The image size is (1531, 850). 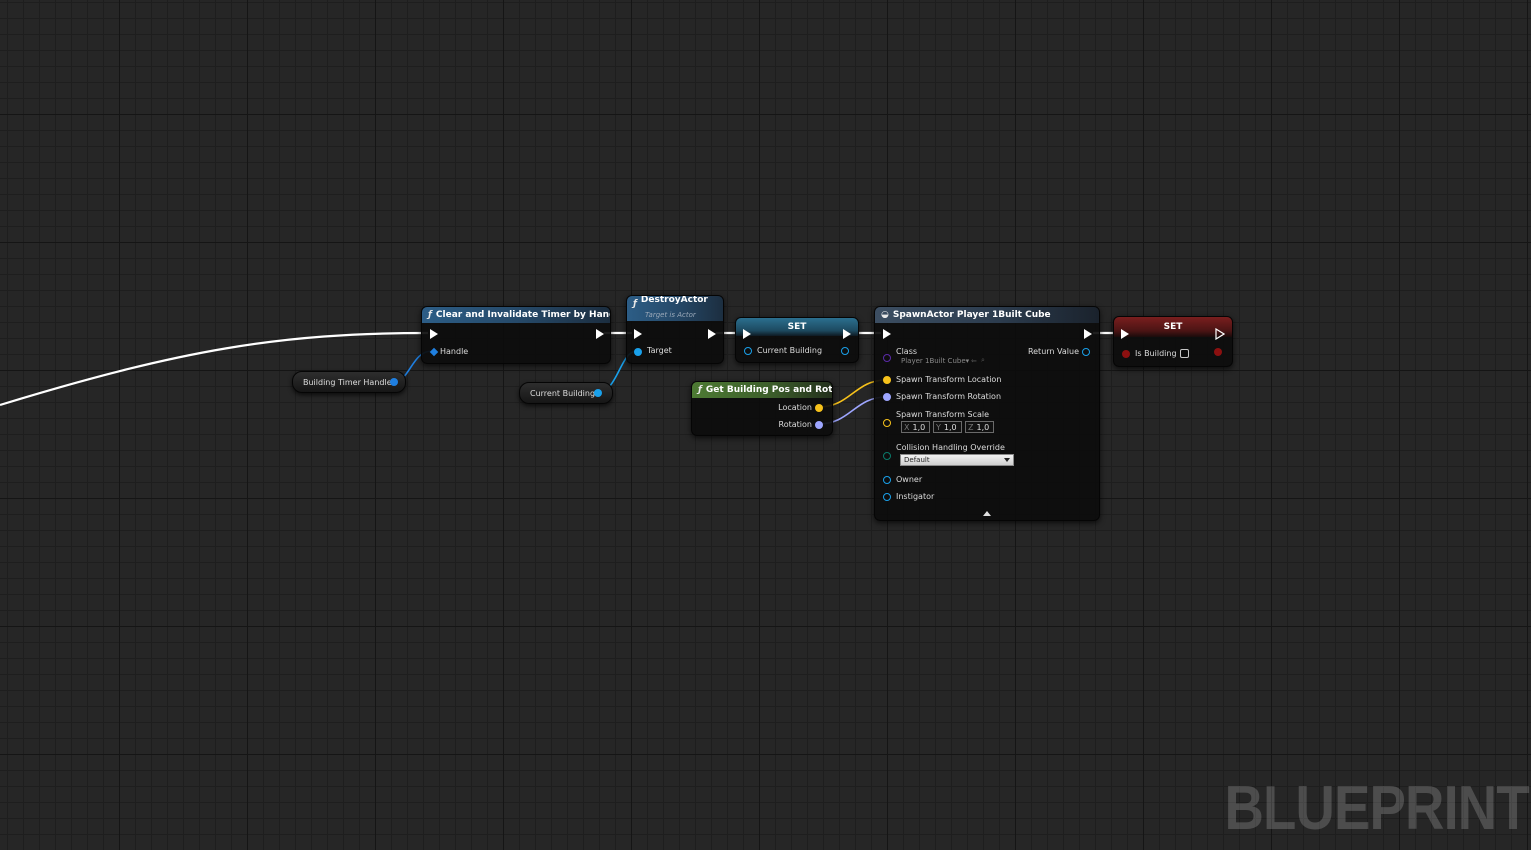 What do you see at coordinates (887, 480) in the screenshot?
I see `owner-pin` at bounding box center [887, 480].